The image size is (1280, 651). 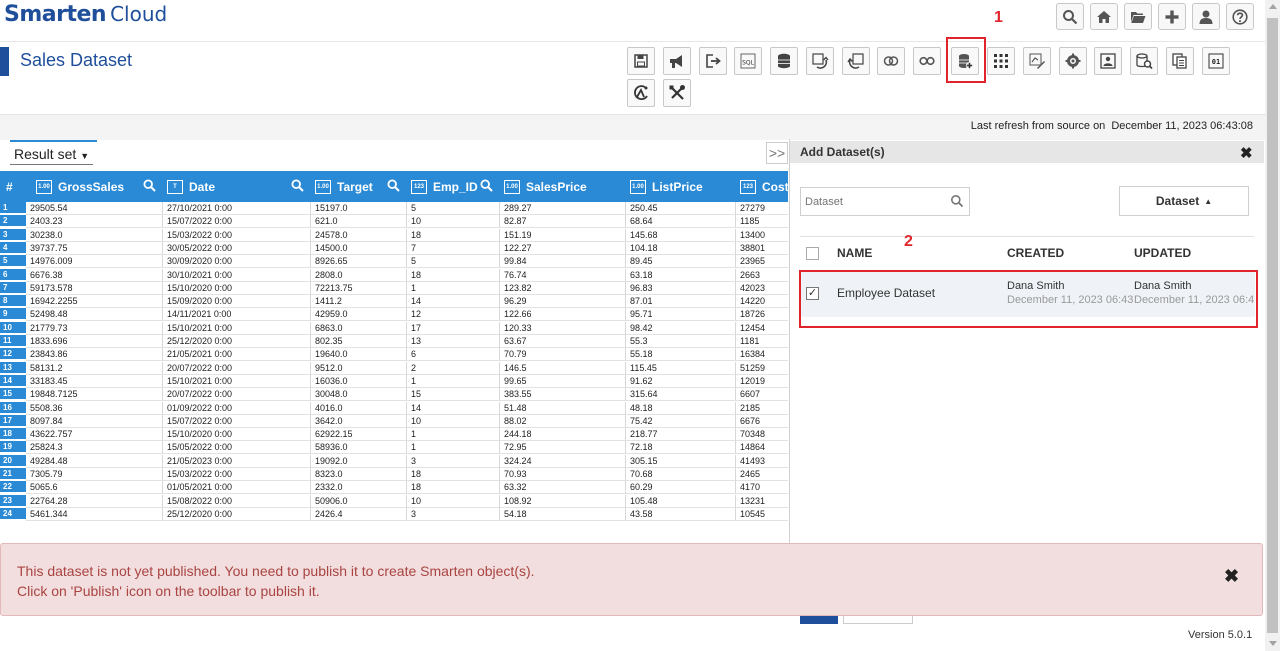 I want to click on toolbar-copy-button, so click(x=1180, y=61).